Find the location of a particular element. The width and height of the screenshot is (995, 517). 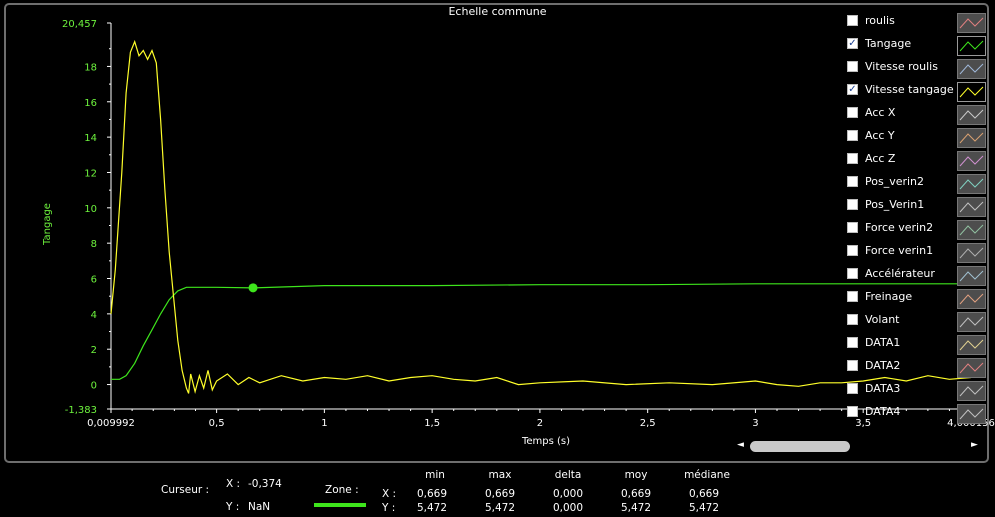

zone-y-moy: 5,472 is located at coordinates (636, 508).